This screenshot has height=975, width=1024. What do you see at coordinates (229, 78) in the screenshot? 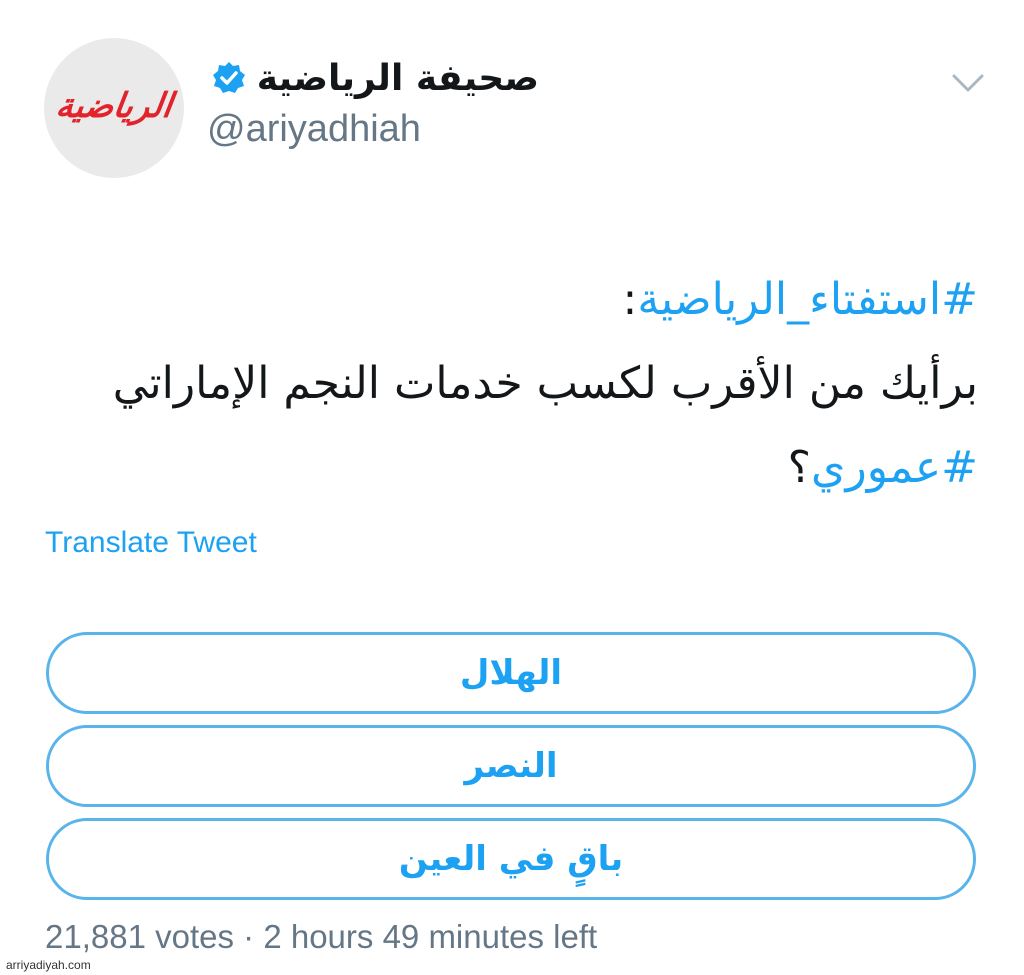
I see `verified-badge-icon` at bounding box center [229, 78].